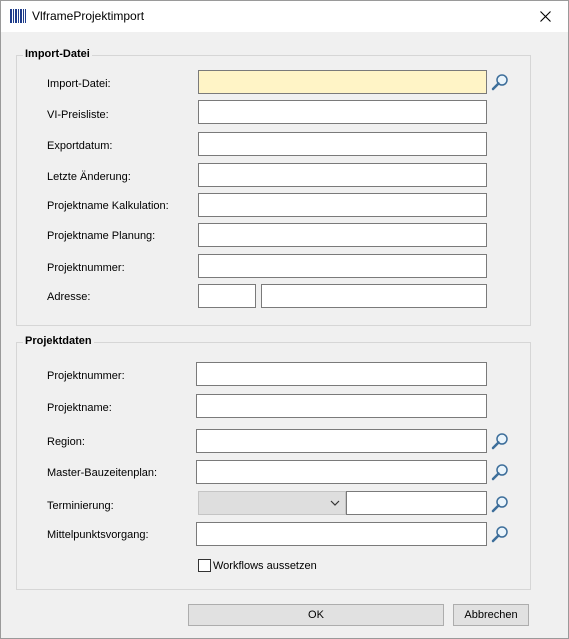  I want to click on letzte-aenderung-input, so click(342, 175).